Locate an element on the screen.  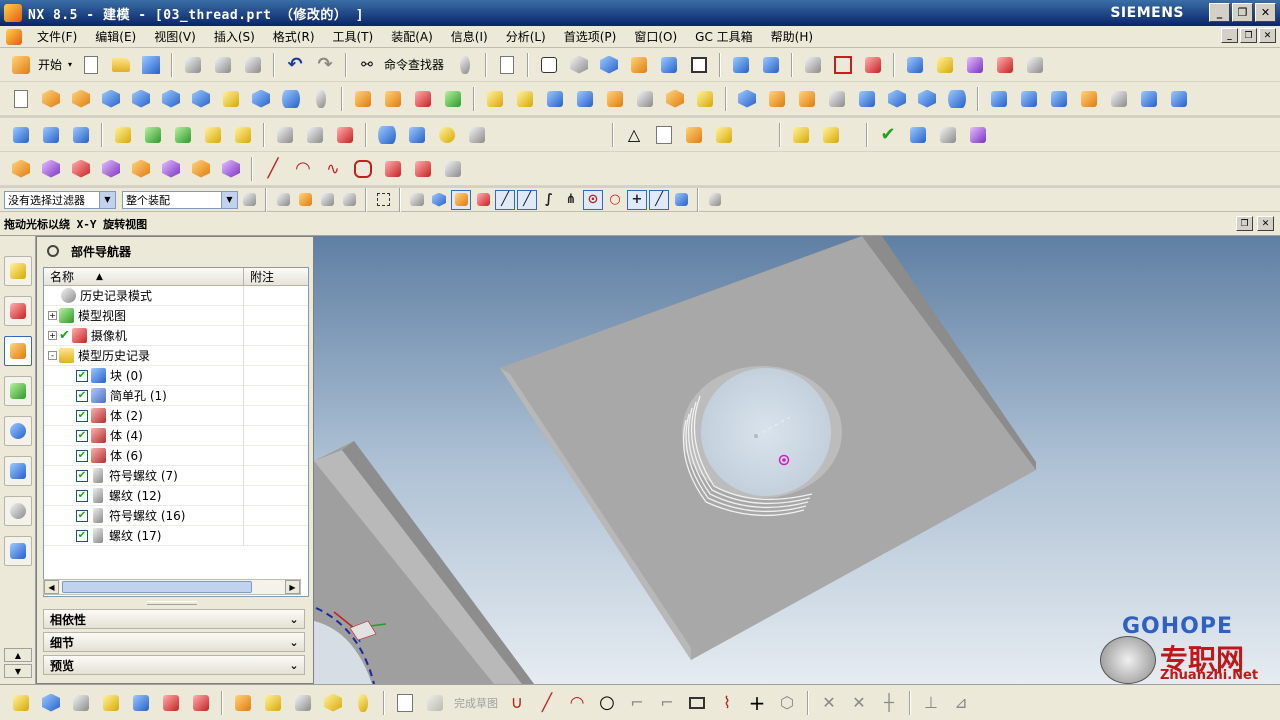
tree-node-name-cell: ✔ 体 (2) is located at coordinates (144, 415).